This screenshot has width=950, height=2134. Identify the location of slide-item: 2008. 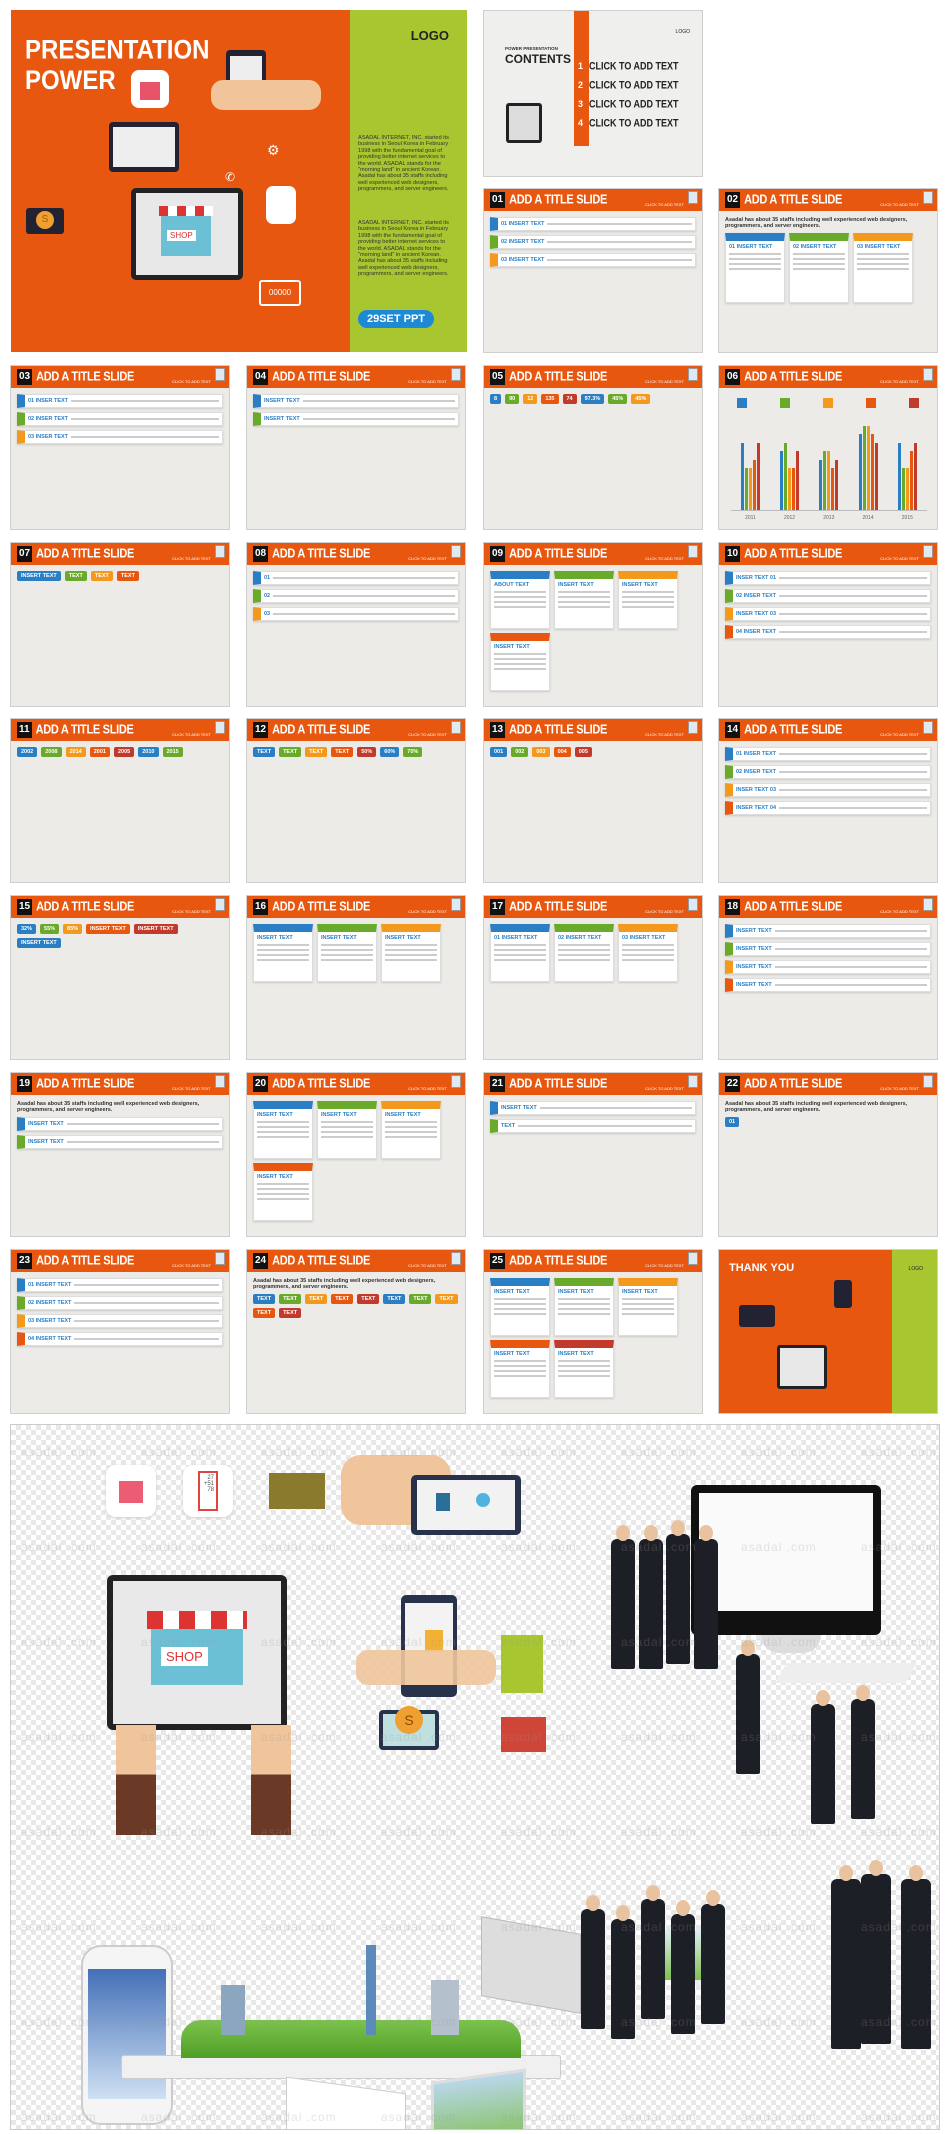
(51, 752).